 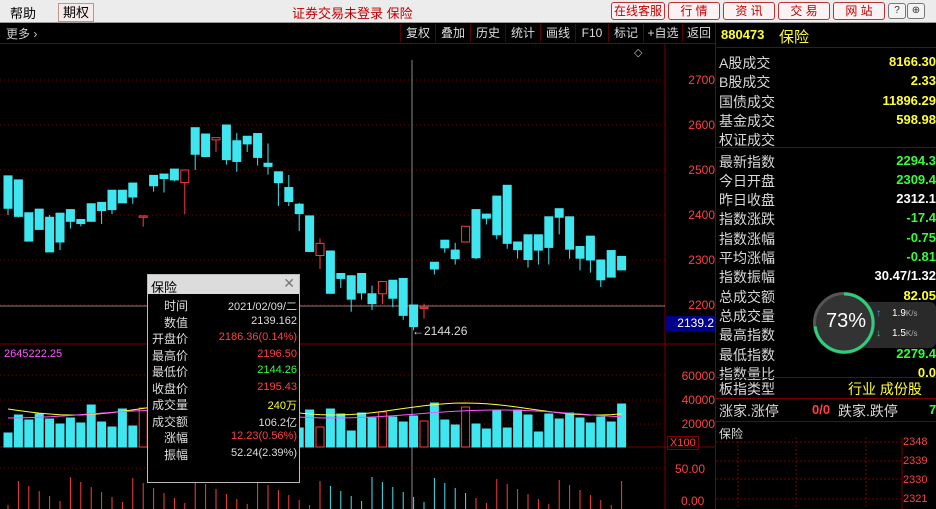 I want to click on tooltip-value: 240万, so click(x=282, y=406).